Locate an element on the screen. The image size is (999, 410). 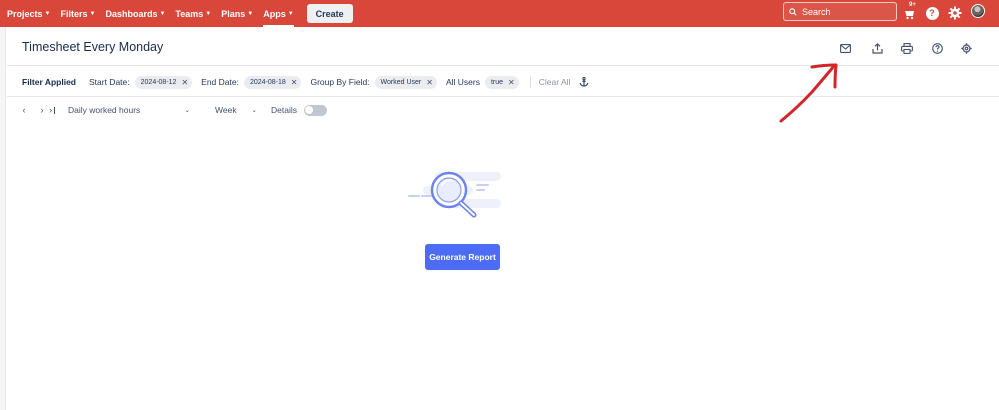
search-icon is located at coordinates (793, 11).